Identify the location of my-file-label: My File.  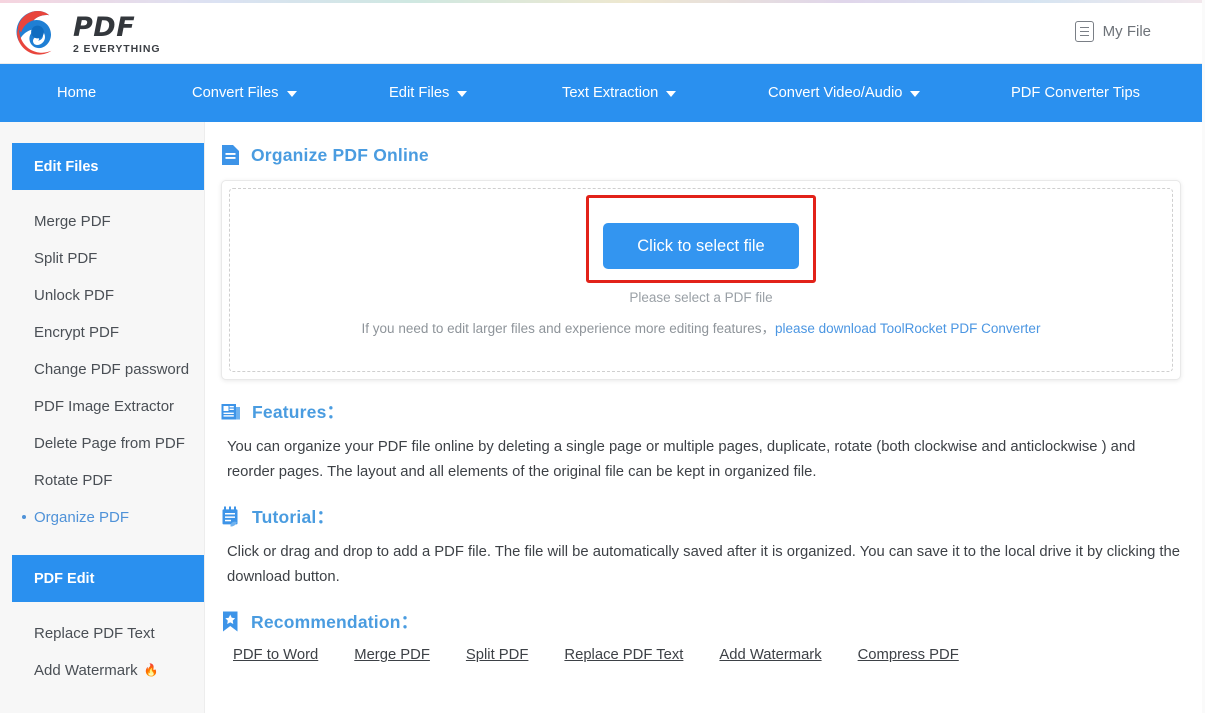
(1126, 31).